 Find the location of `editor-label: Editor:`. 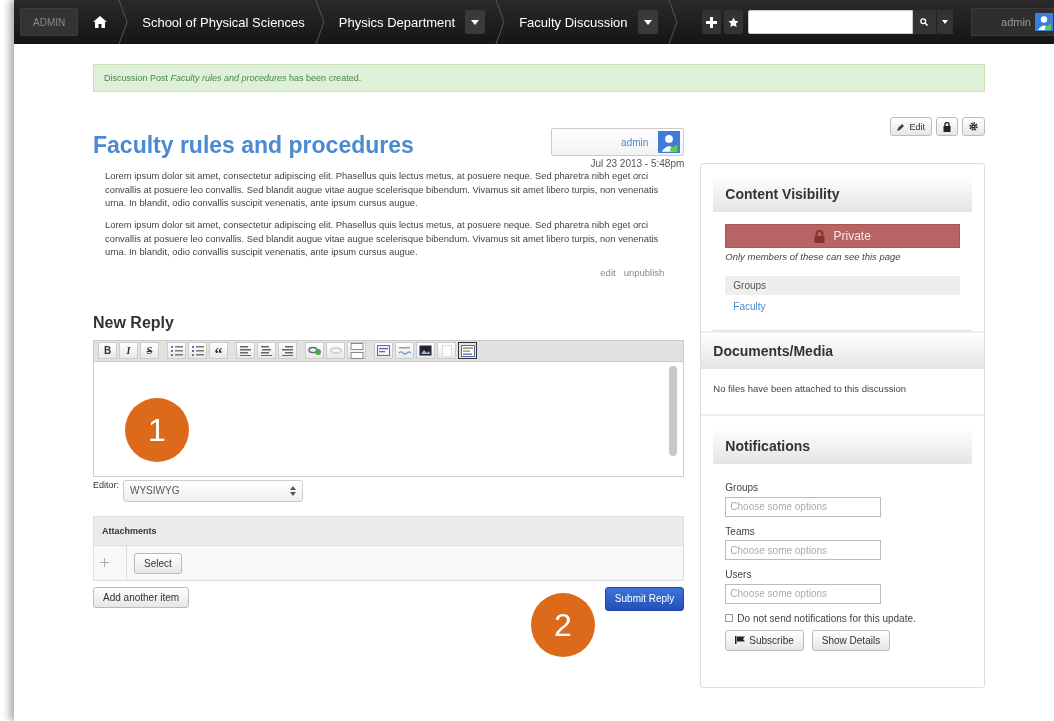

editor-label: Editor: is located at coordinates (106, 484).